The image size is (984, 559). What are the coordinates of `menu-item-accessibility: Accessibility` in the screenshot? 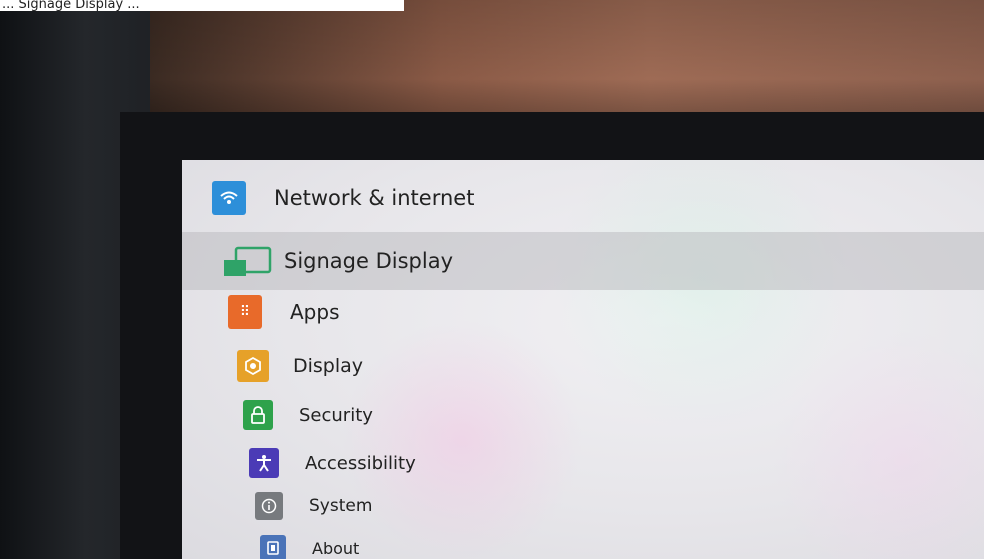 It's located at (599, 463).